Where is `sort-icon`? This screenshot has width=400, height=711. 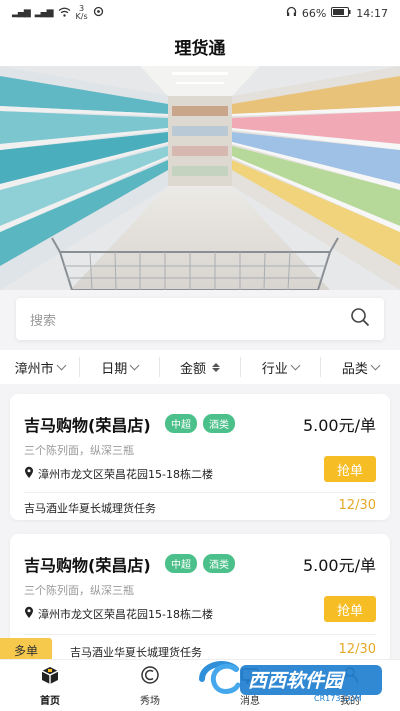
sort-icon is located at coordinates (216, 367).